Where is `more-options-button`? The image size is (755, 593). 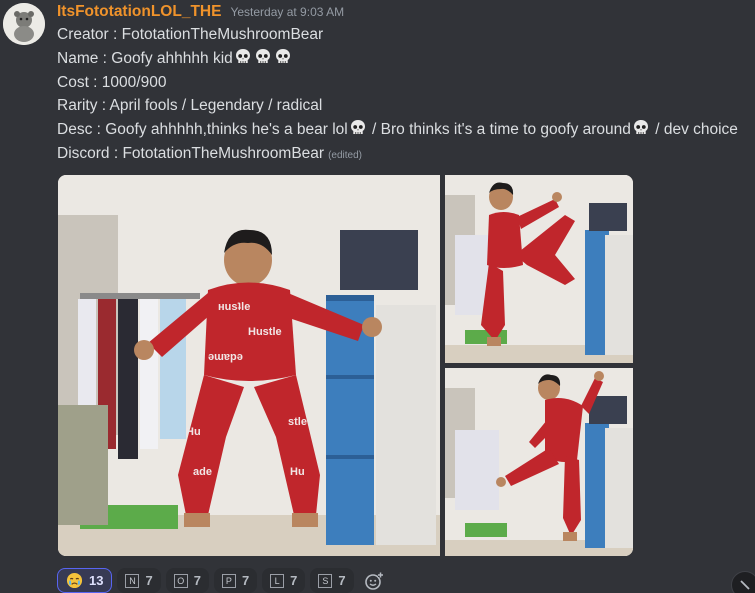
more-options-button is located at coordinates (743, 582).